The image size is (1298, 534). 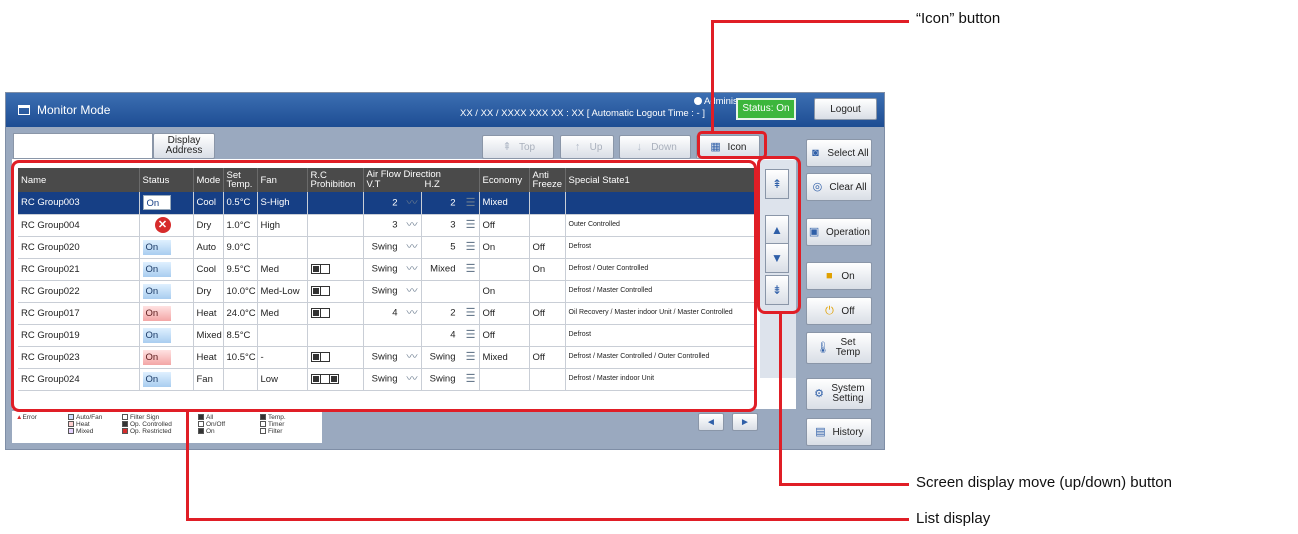 I want to click on legend-heat: Heat, so click(x=83, y=424).